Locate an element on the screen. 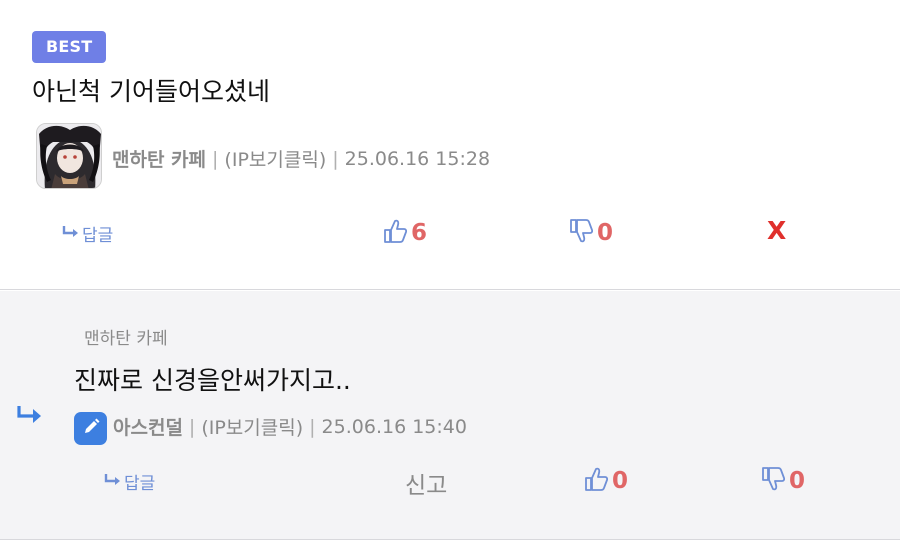 Image resolution: width=900 pixels, height=540 pixels. avatar-image is located at coordinates (69, 156).